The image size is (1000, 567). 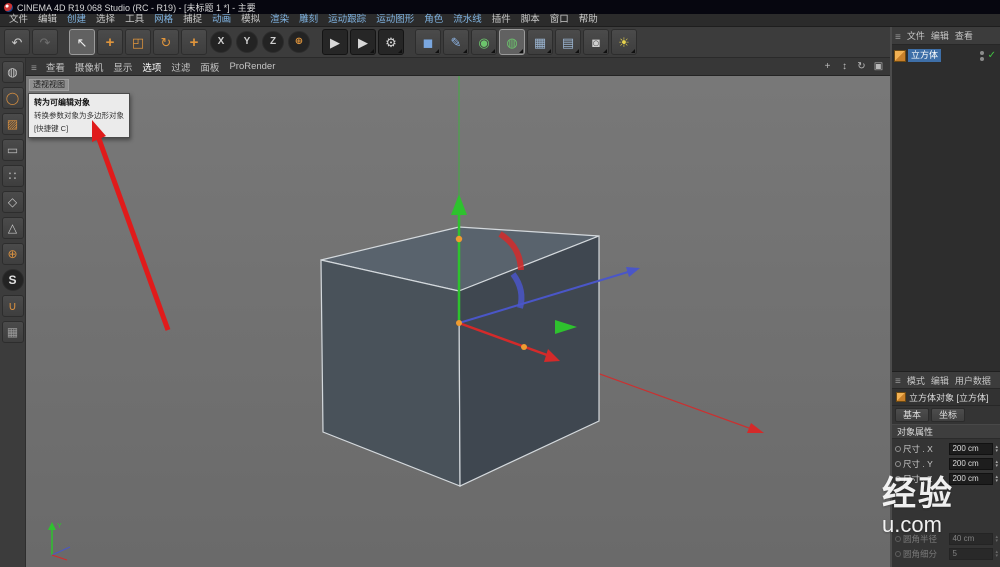 What do you see at coordinates (12, 98) in the screenshot?
I see `model-mode-button: ◯` at bounding box center [12, 98].